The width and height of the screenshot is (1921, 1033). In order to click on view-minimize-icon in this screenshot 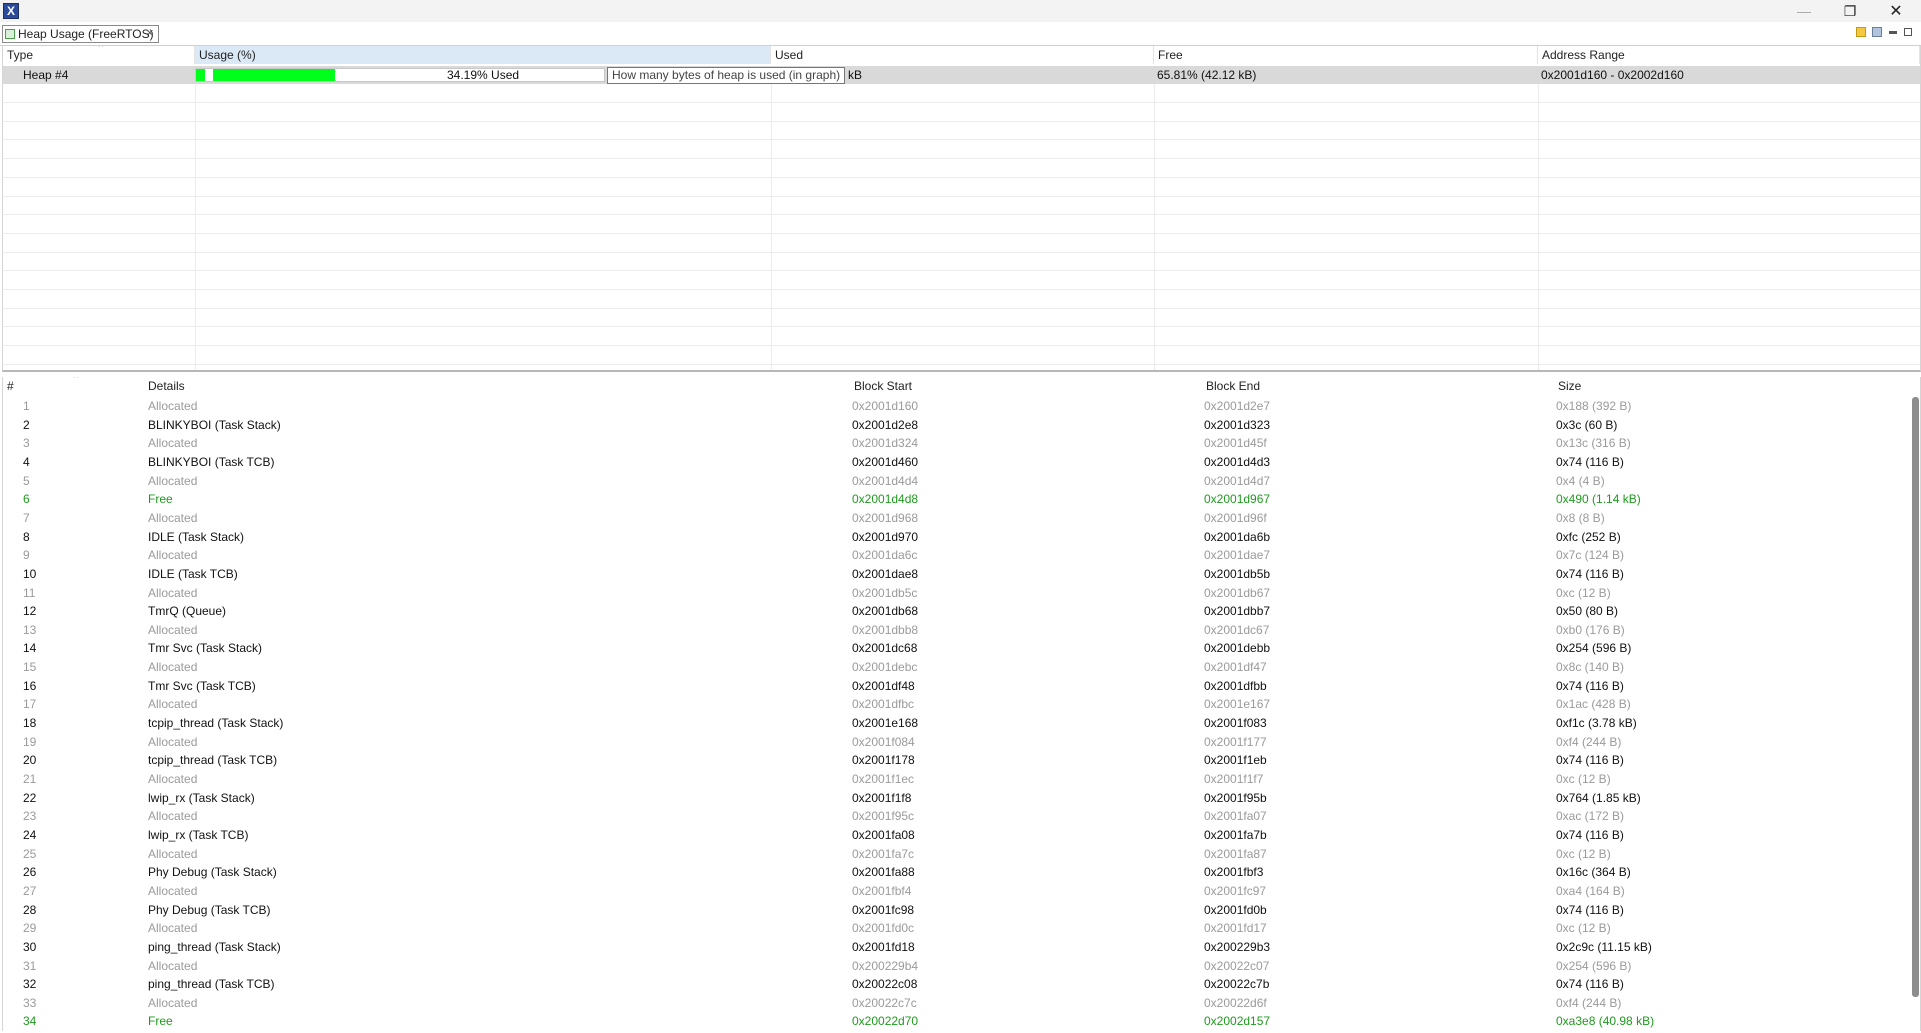, I will do `click(1893, 32)`.